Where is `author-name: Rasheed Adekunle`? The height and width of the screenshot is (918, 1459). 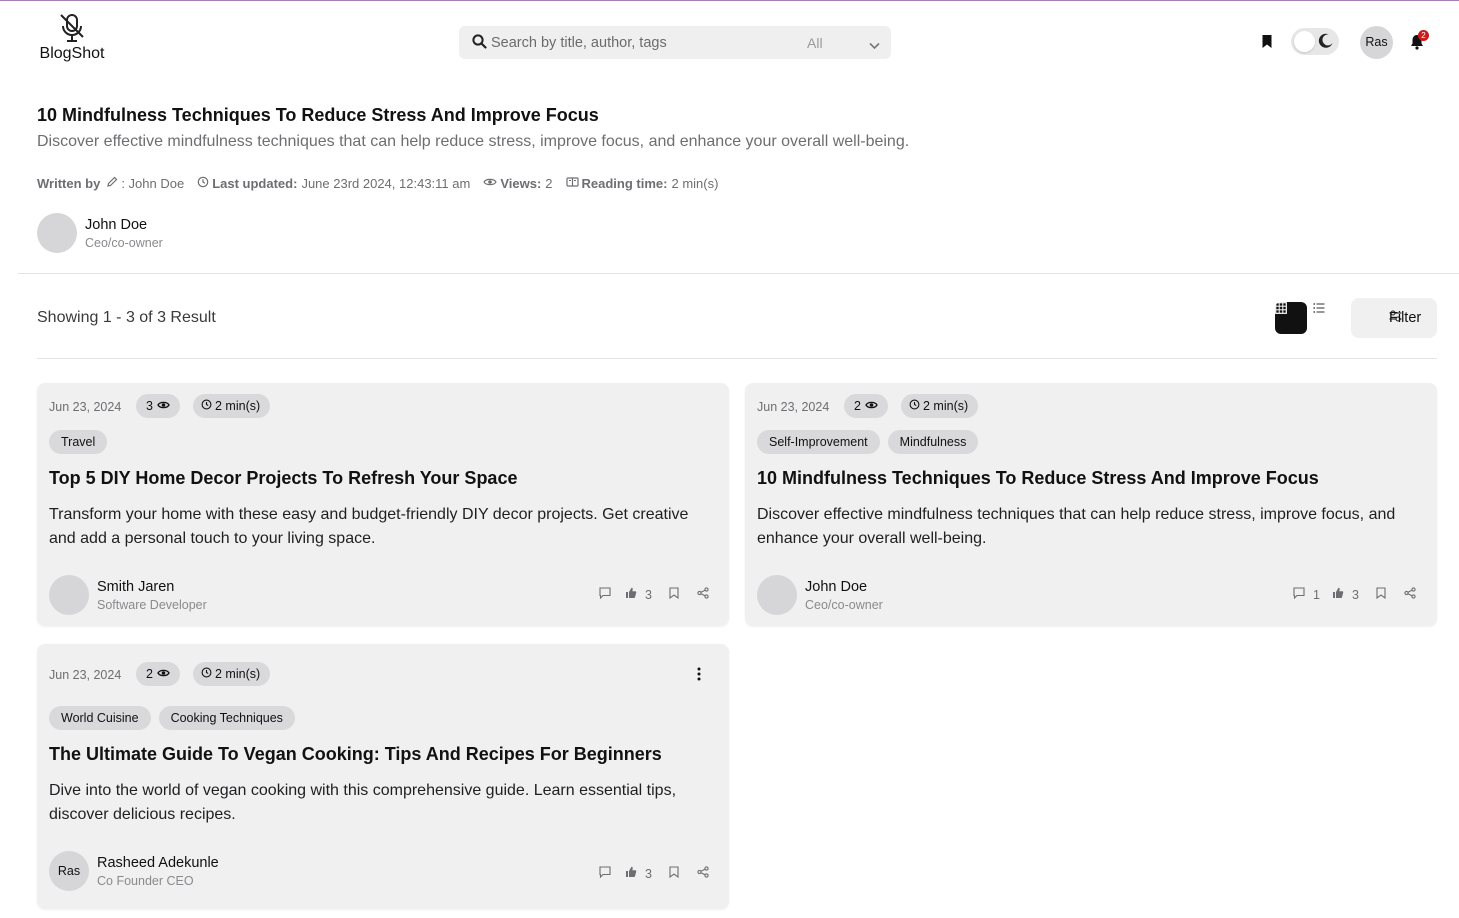
author-name: Rasheed Adekunle is located at coordinates (158, 863).